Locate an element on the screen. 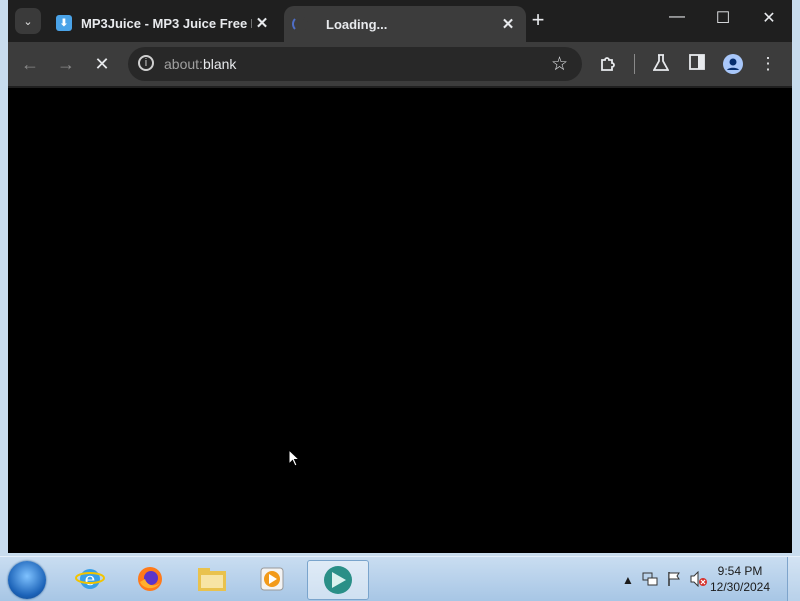  maximize-button: ☐ is located at coordinates (723, 20).